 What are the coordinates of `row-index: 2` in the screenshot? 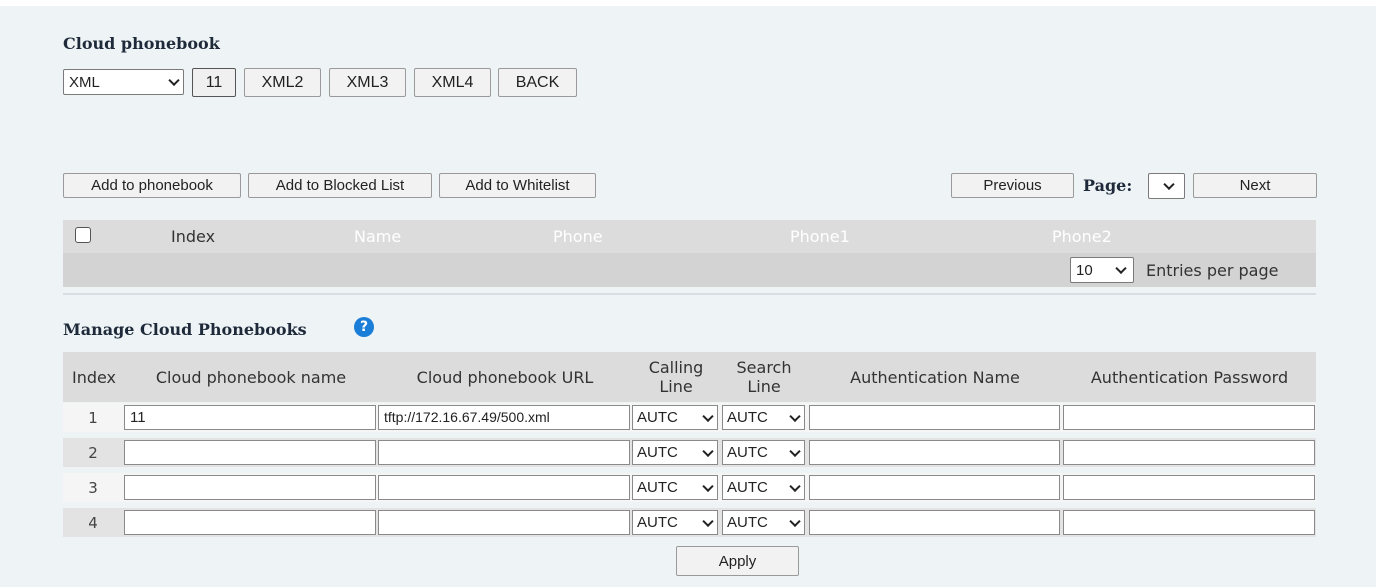 It's located at (93, 453).